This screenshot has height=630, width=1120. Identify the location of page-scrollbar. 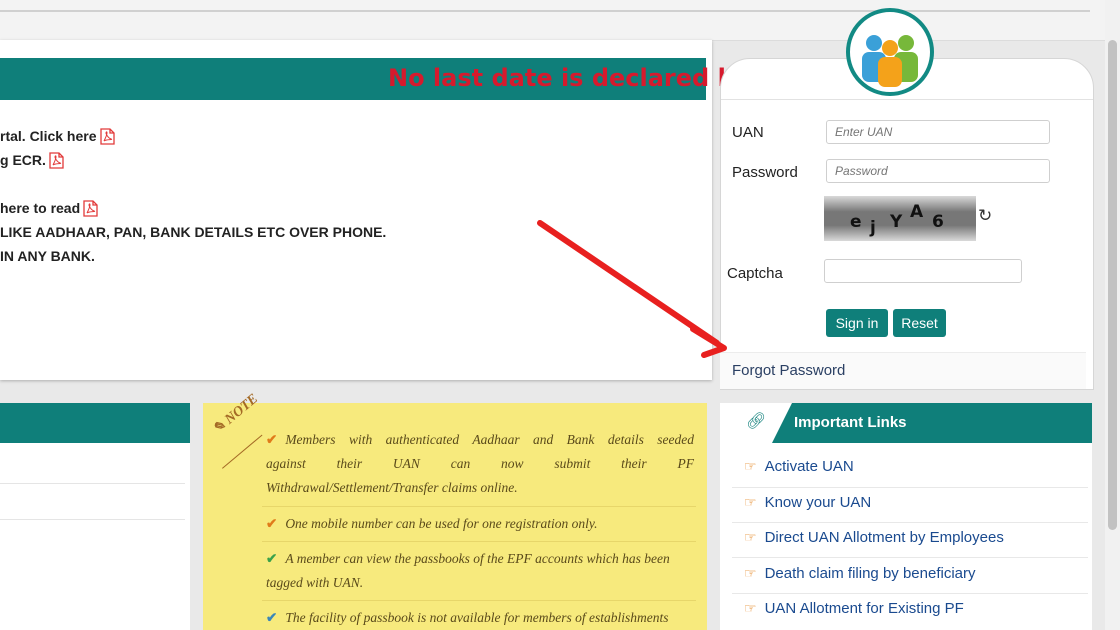
(1112, 315).